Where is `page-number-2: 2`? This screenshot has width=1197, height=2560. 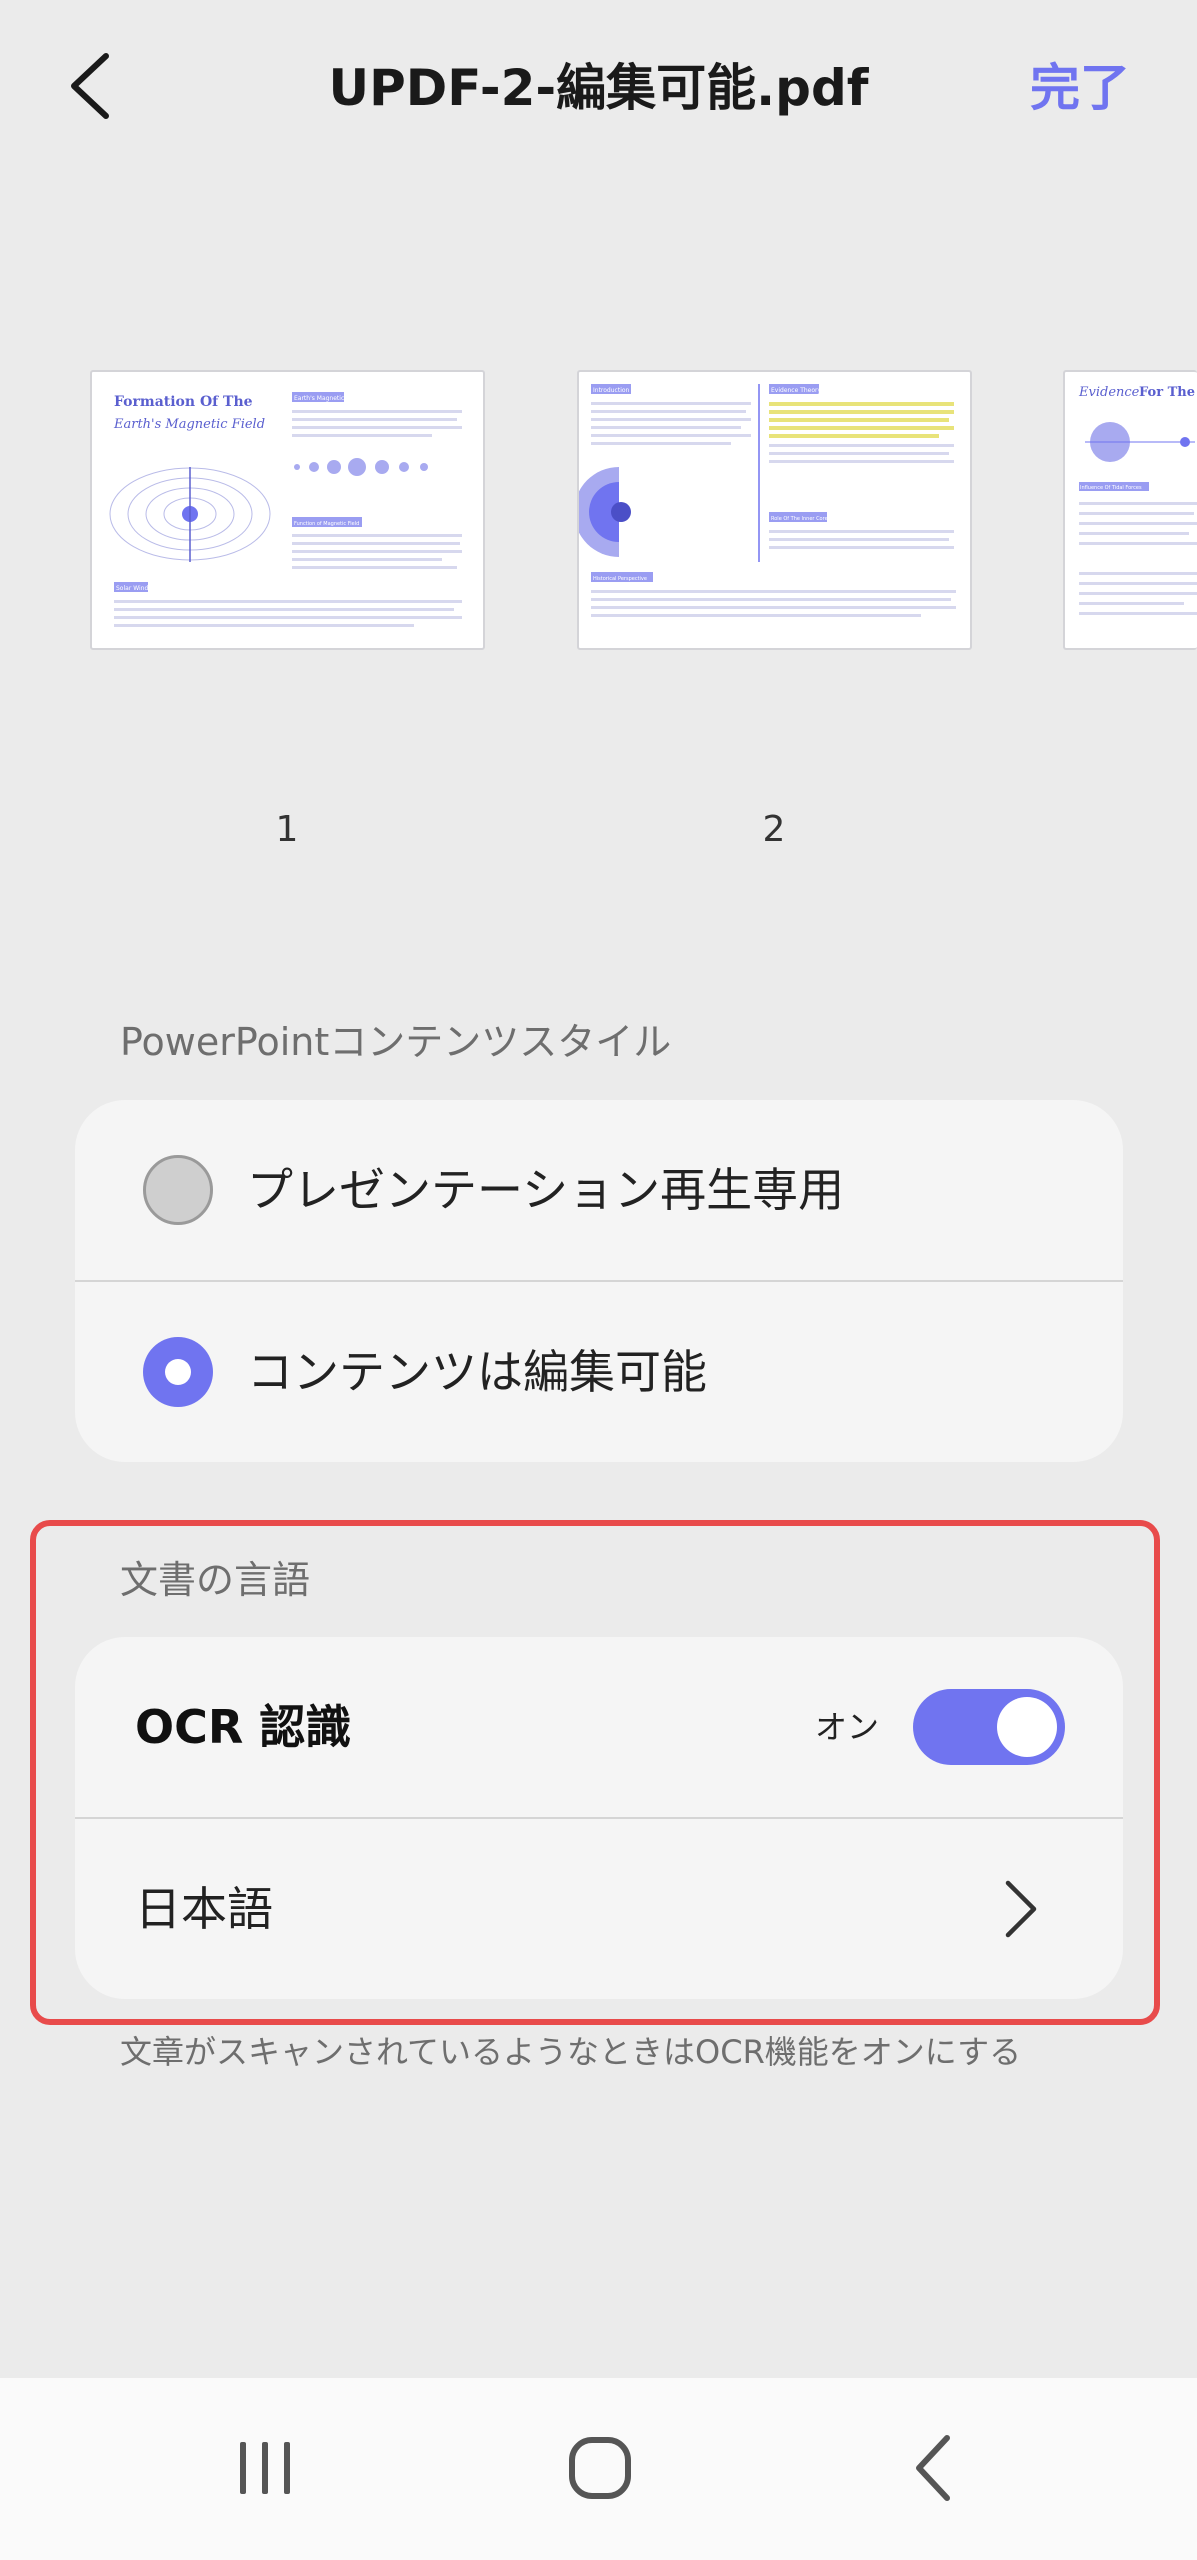
page-number-2: 2 is located at coordinates (774, 829).